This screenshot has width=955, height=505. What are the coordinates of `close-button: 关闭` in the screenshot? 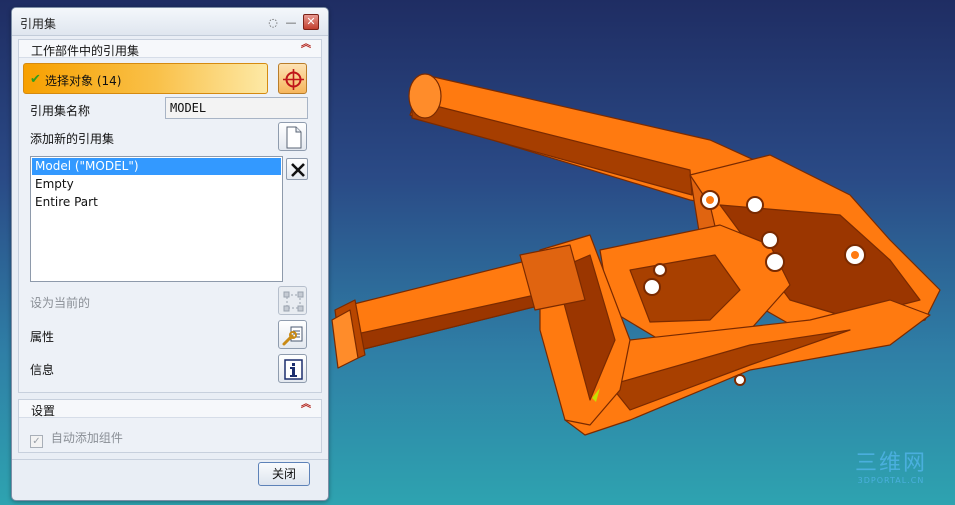 It's located at (284, 474).